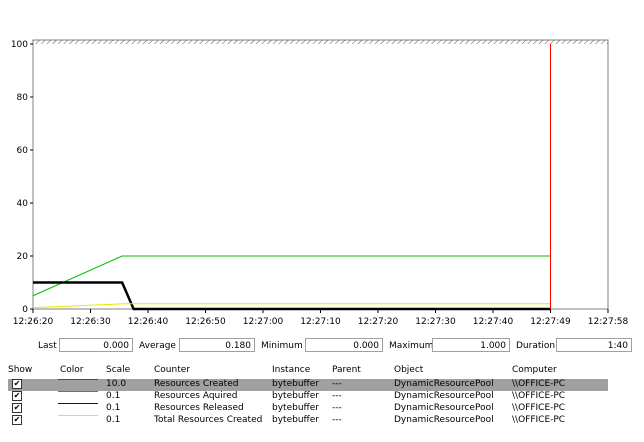 The width and height of the screenshot is (644, 442). I want to click on x-tick-label: 12:27:20, so click(378, 322).